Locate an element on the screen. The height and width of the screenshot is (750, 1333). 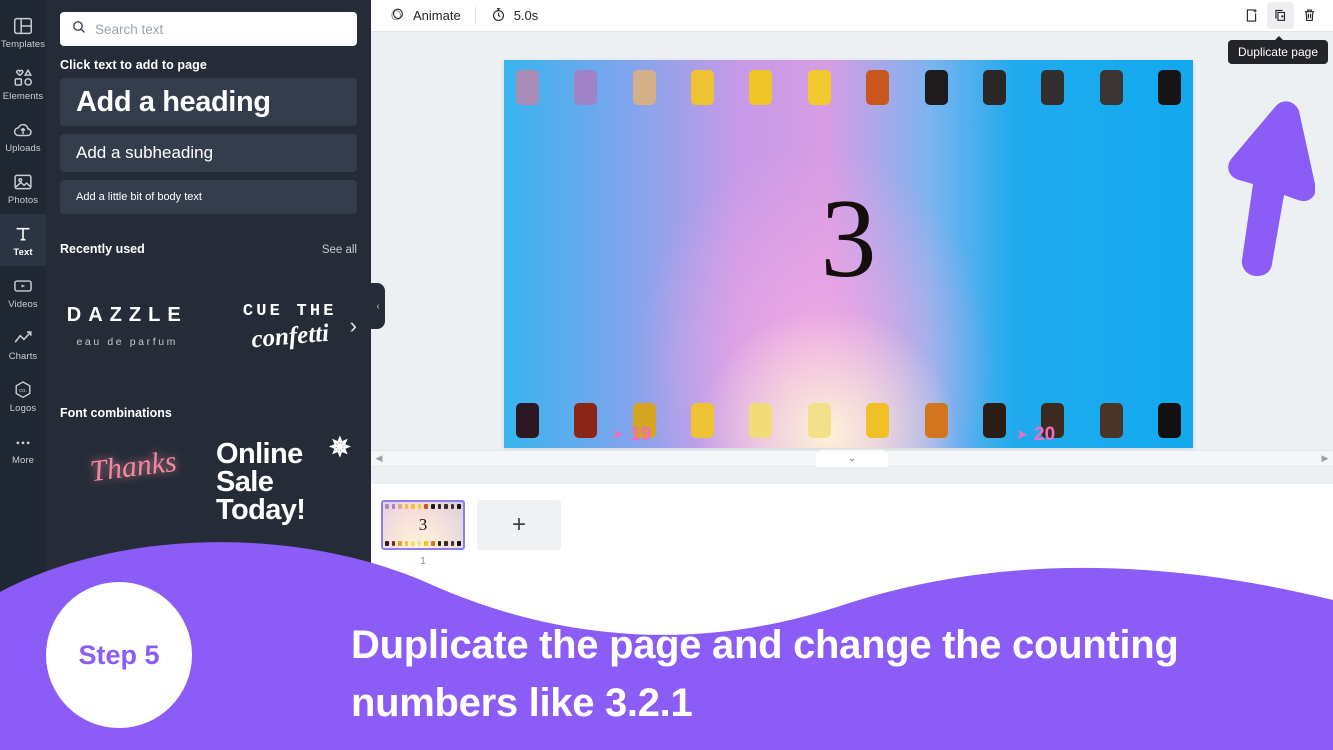
recently-used-list: DAZZLE eau de parfum CUE THE confetti › is located at coordinates (208, 326).